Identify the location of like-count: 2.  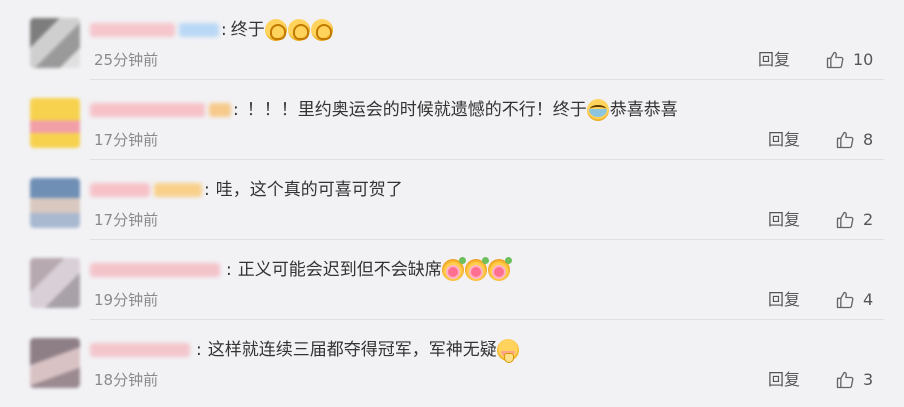
(868, 219).